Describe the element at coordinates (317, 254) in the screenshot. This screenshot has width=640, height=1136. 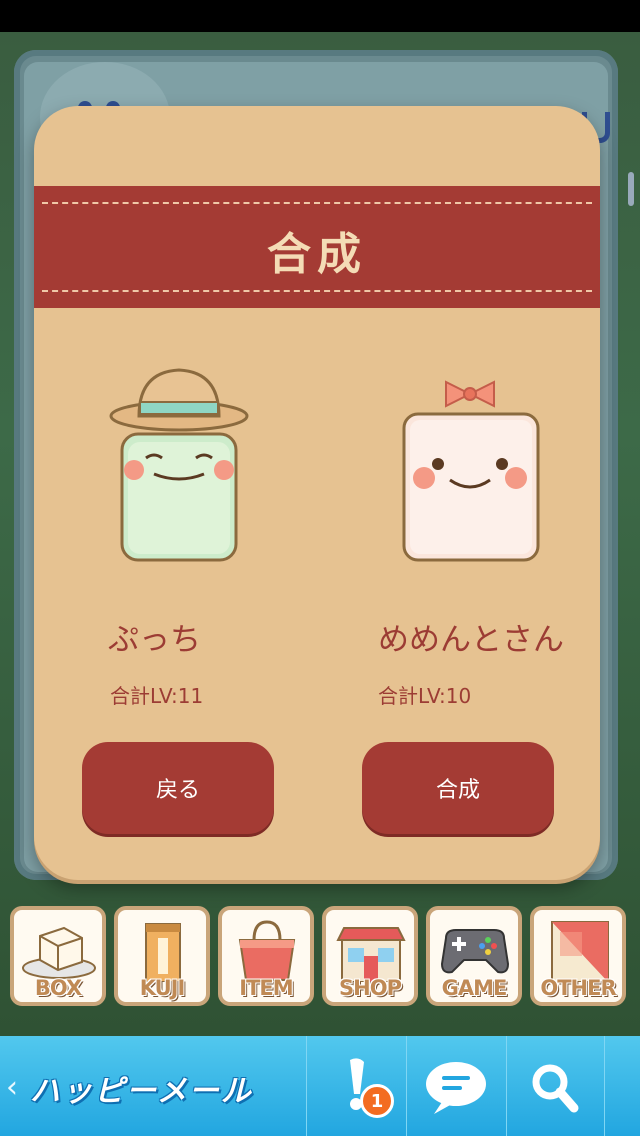
I see `dialog-title: 合成` at that location.